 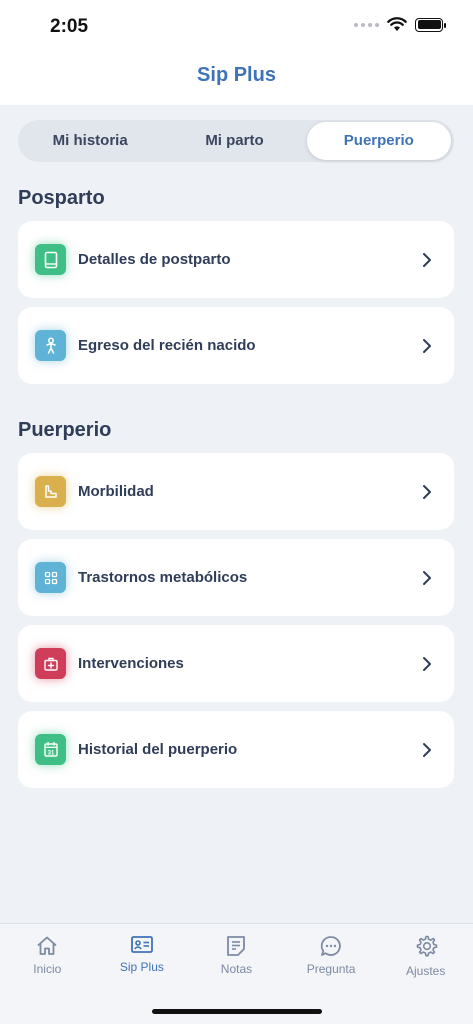 I want to click on item-label: Trastornos metabólicos, so click(x=163, y=577).